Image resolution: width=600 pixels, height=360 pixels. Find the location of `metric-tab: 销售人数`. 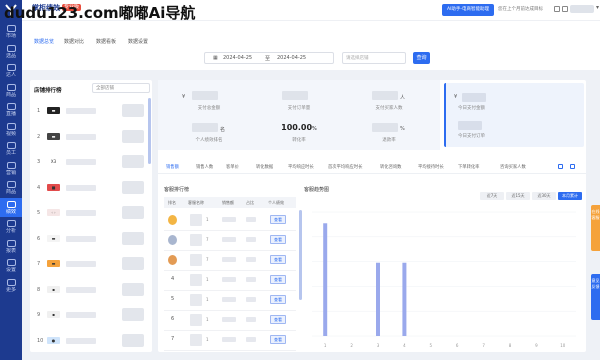

metric-tab: 销售人数 is located at coordinates (204, 167).